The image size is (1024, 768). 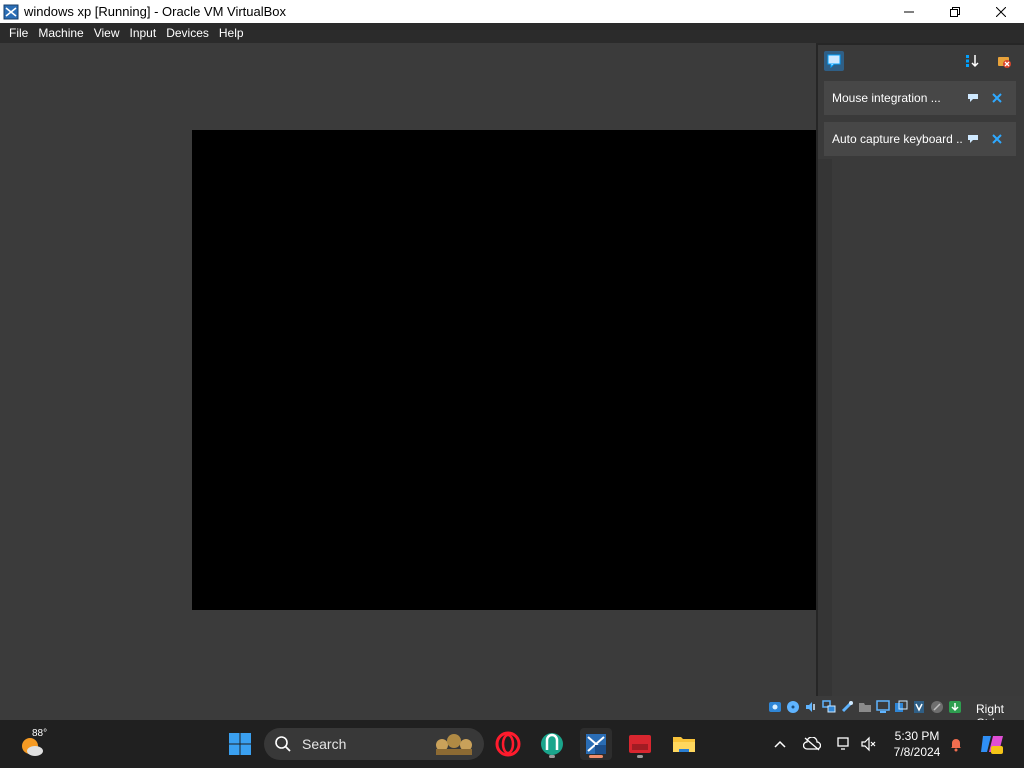 I want to click on bell-icon, so click(x=956, y=745).